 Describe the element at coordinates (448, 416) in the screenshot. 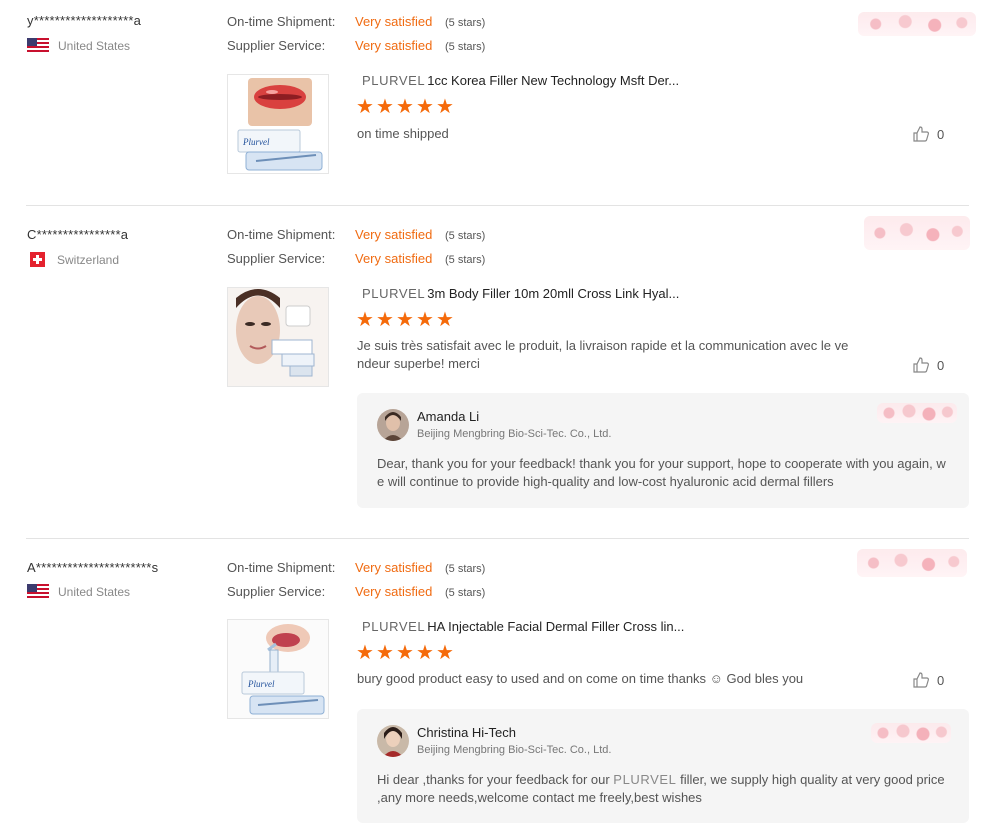

I see `seller-name: Amanda Li` at that location.